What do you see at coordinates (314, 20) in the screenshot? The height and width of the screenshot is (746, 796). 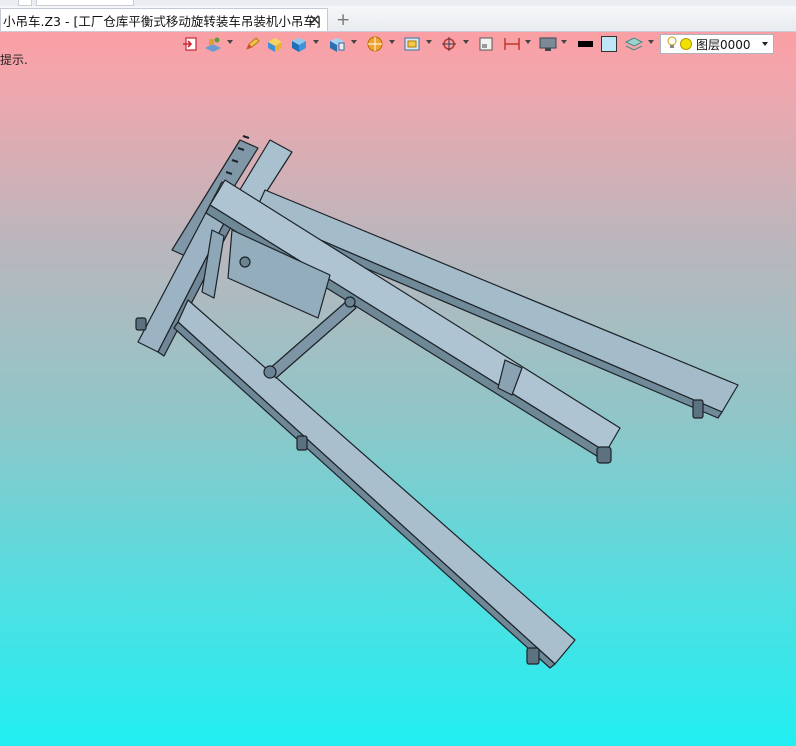 I see `close-icon: ✕` at bounding box center [314, 20].